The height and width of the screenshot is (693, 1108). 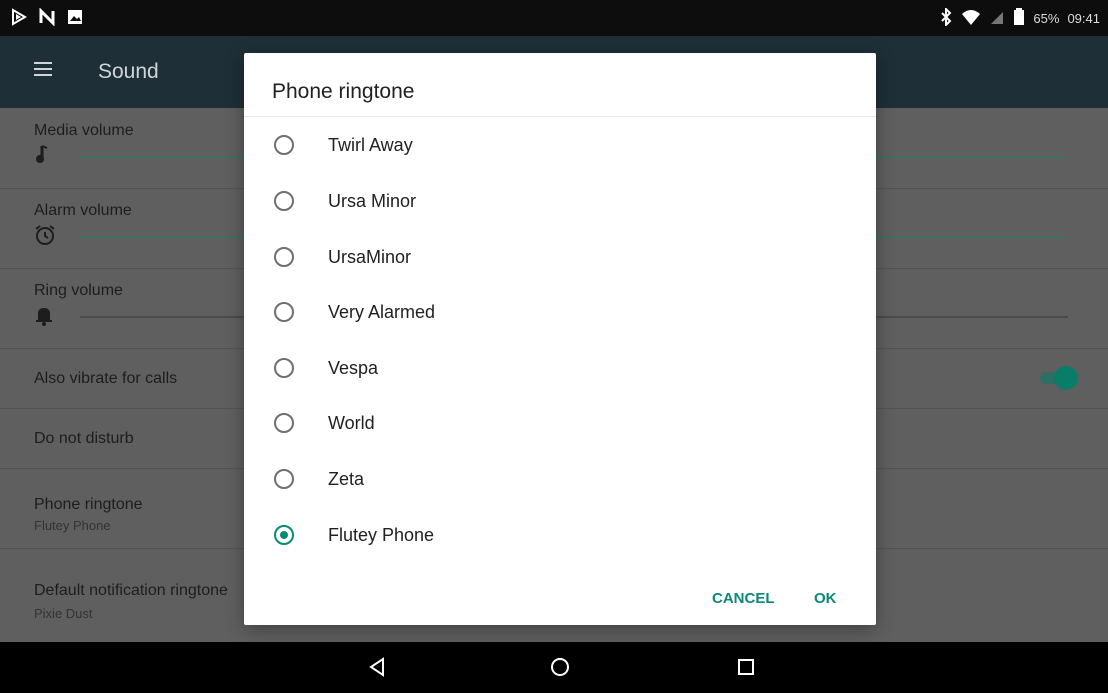 I want to click on dialog-header: Phone ringtone, so click(x=560, y=85).